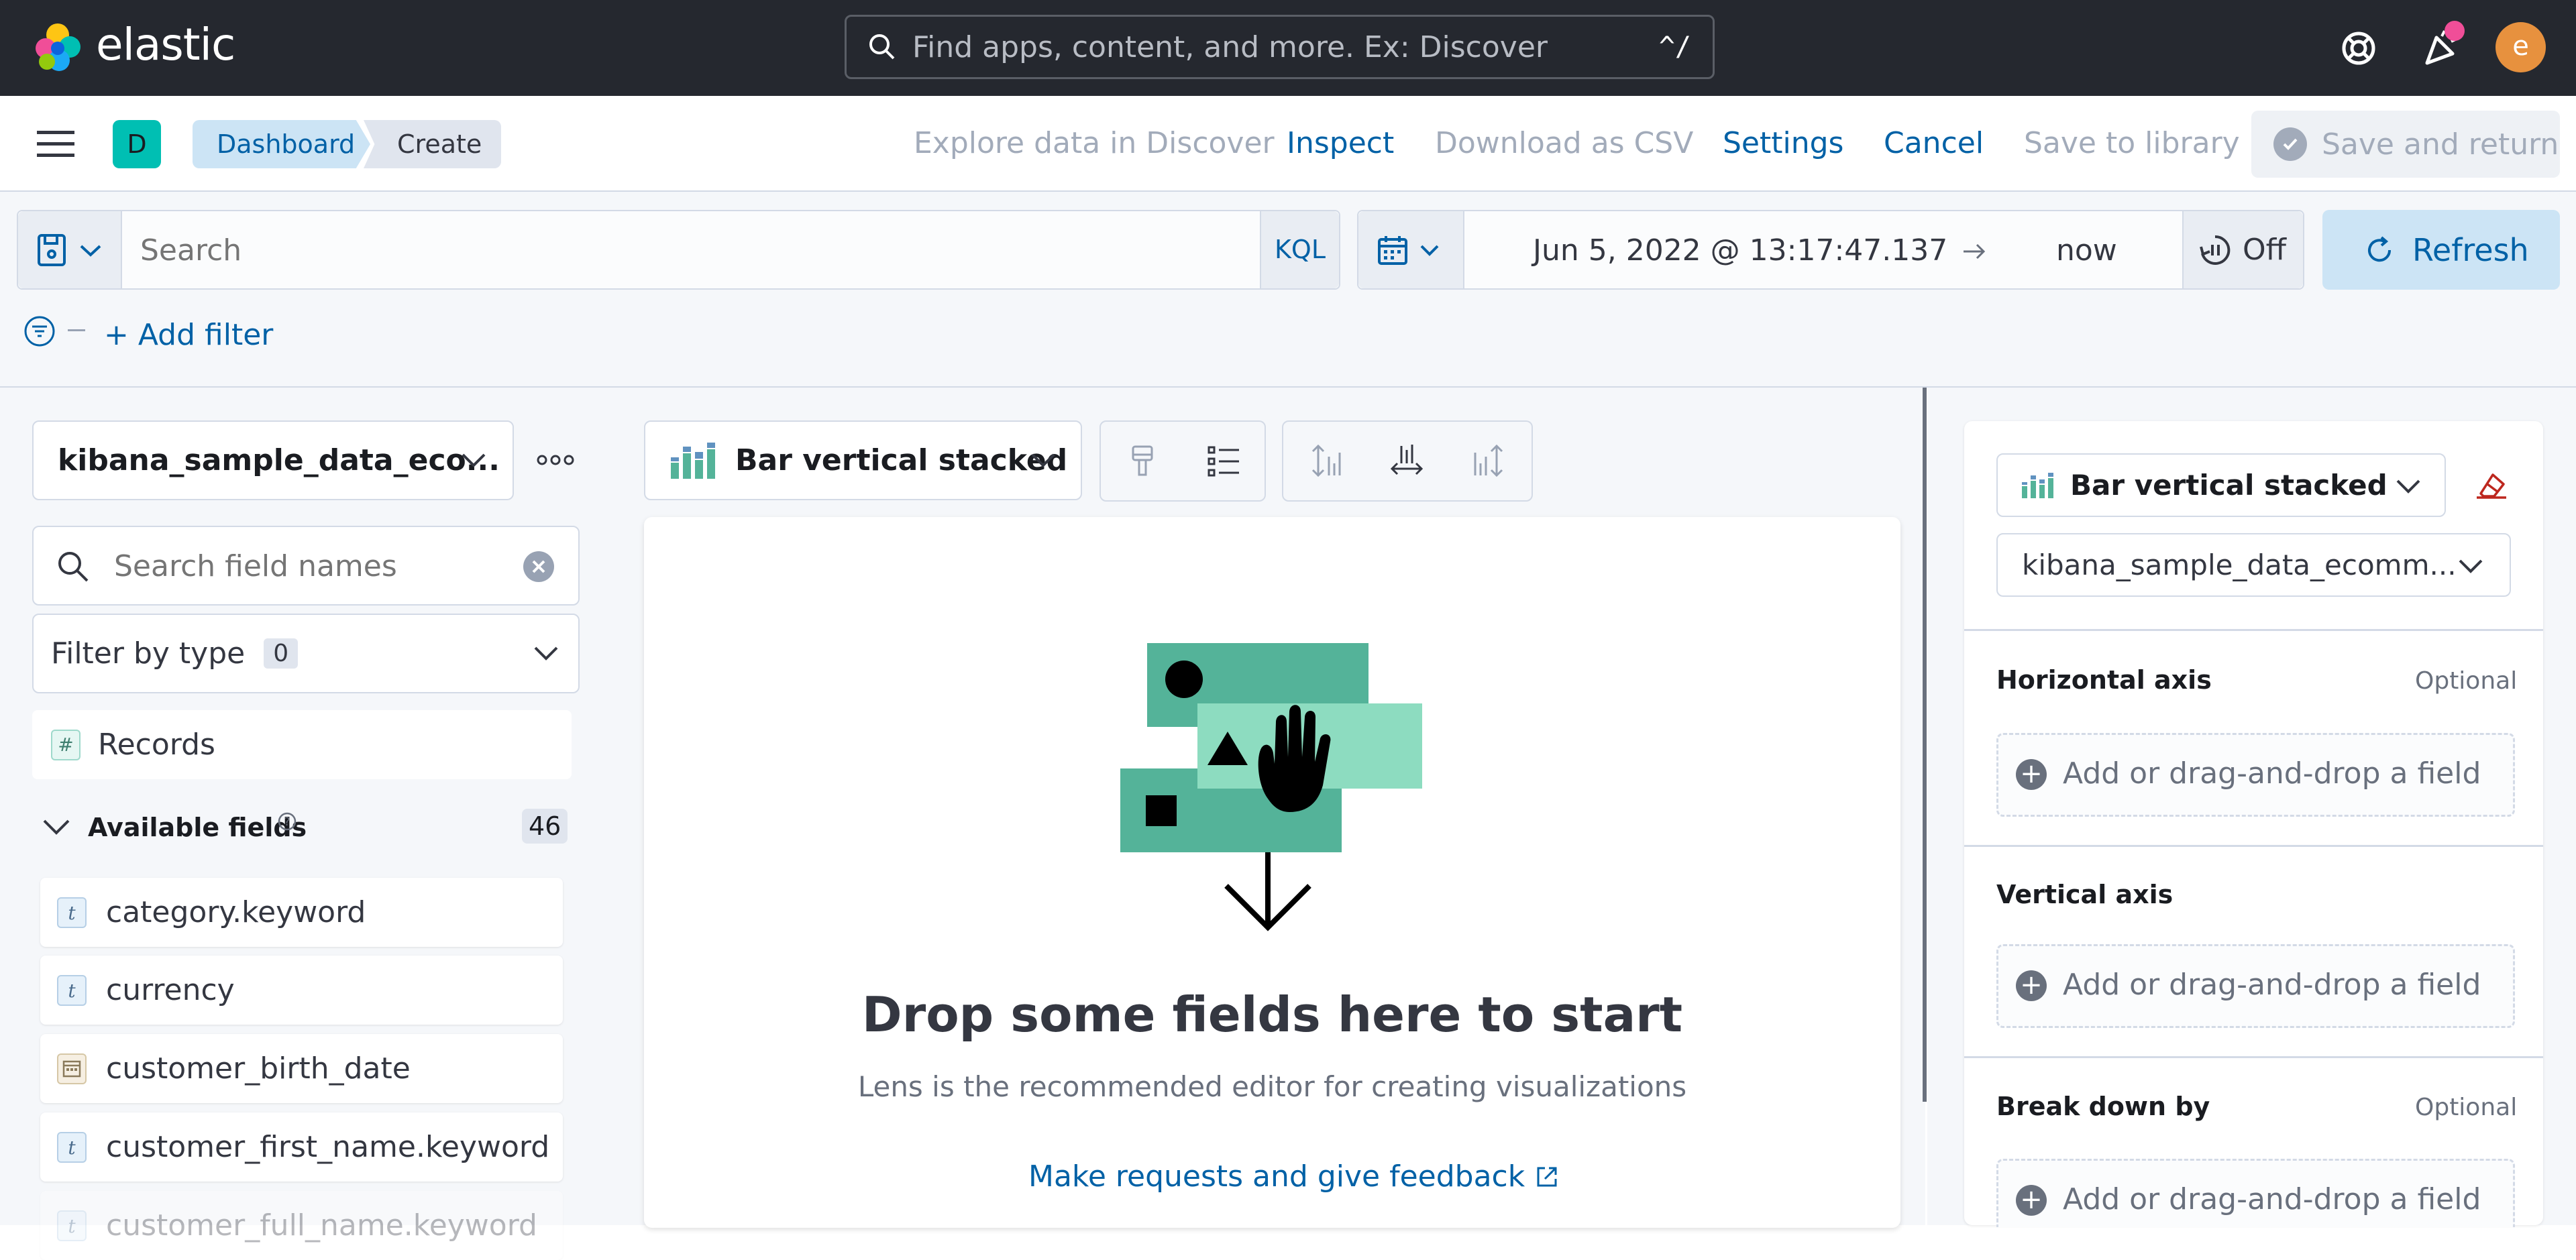 The height and width of the screenshot is (1260, 2576). I want to click on brand-name: elastic, so click(165, 44).